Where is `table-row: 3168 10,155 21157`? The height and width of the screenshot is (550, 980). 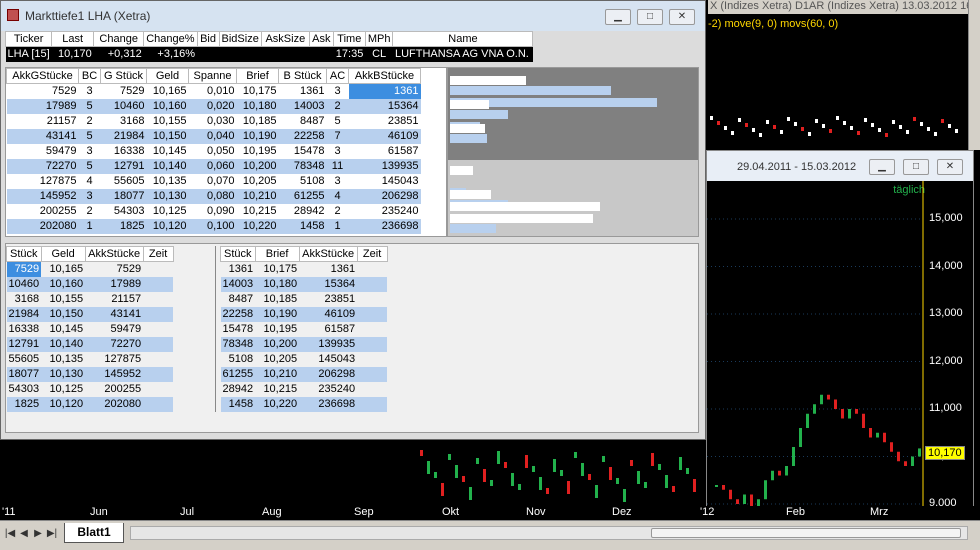
table-row: 3168 10,155 21157 is located at coordinates (90, 299).